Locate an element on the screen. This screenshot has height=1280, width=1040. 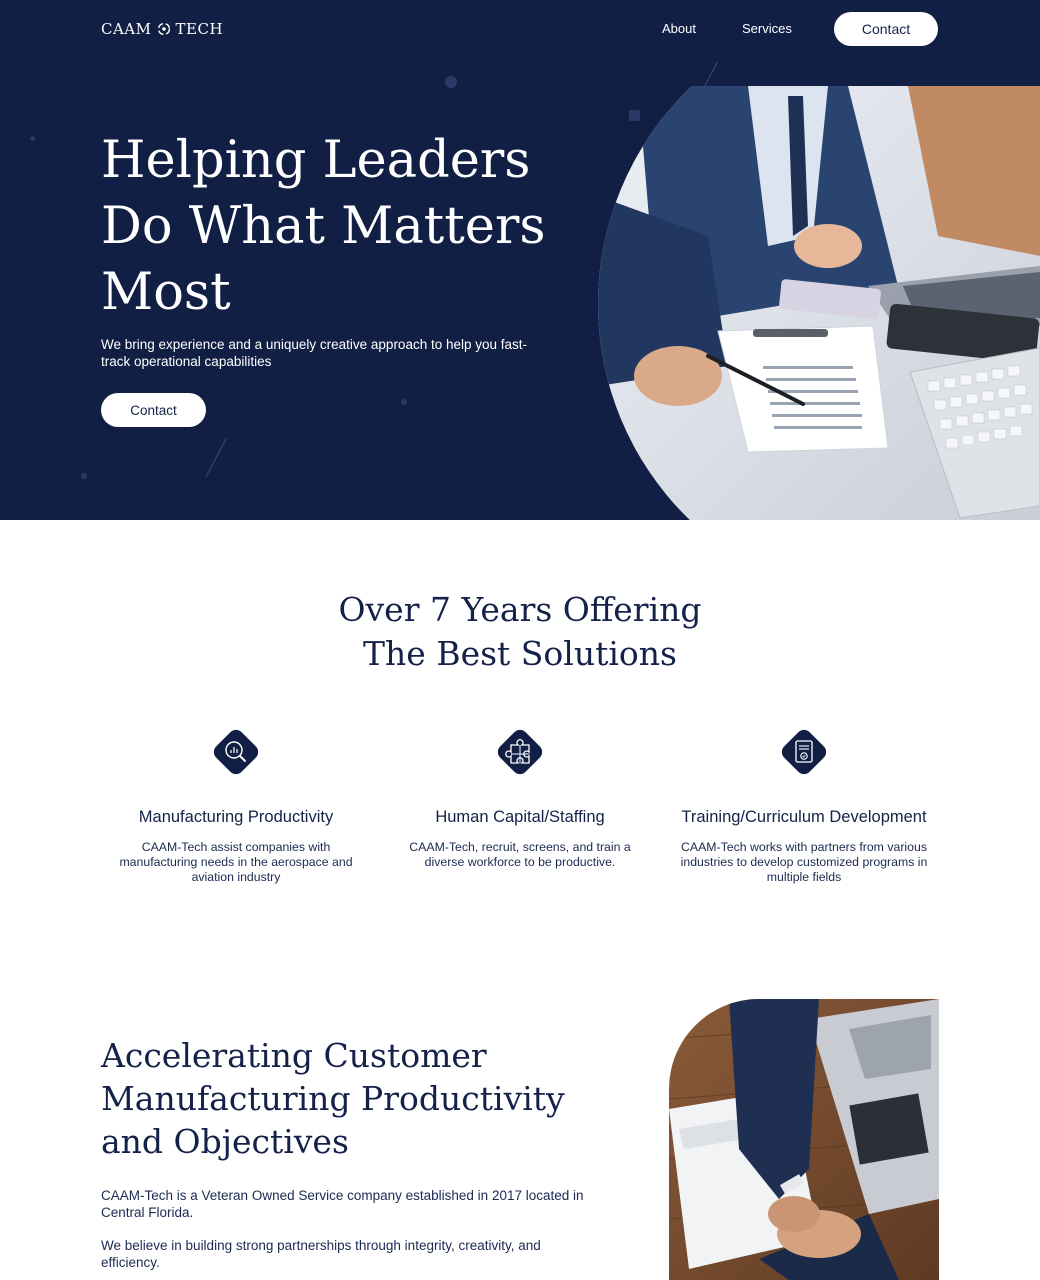
solutions-heading-line2: The Best Solutions is located at coordinates (520, 653).